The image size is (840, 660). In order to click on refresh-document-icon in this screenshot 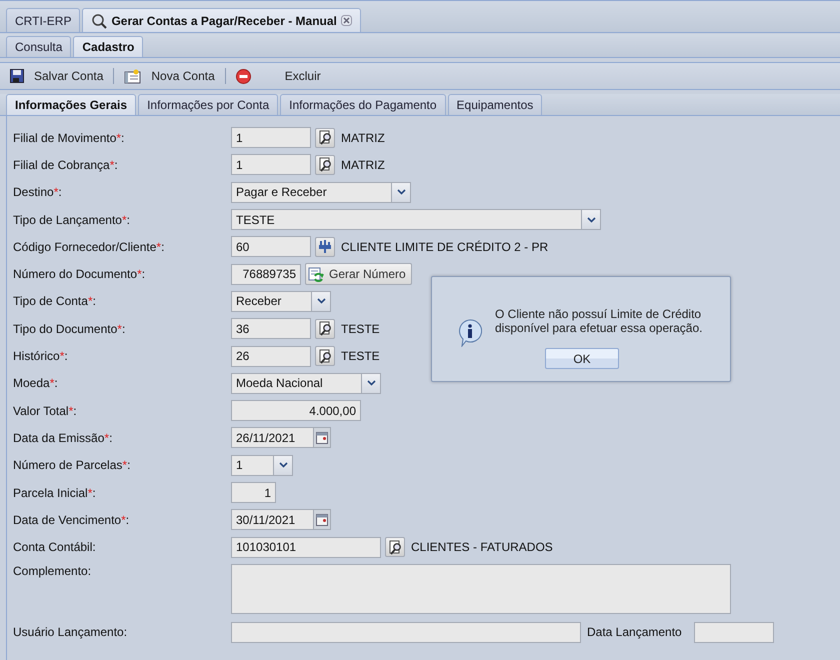, I will do `click(316, 274)`.